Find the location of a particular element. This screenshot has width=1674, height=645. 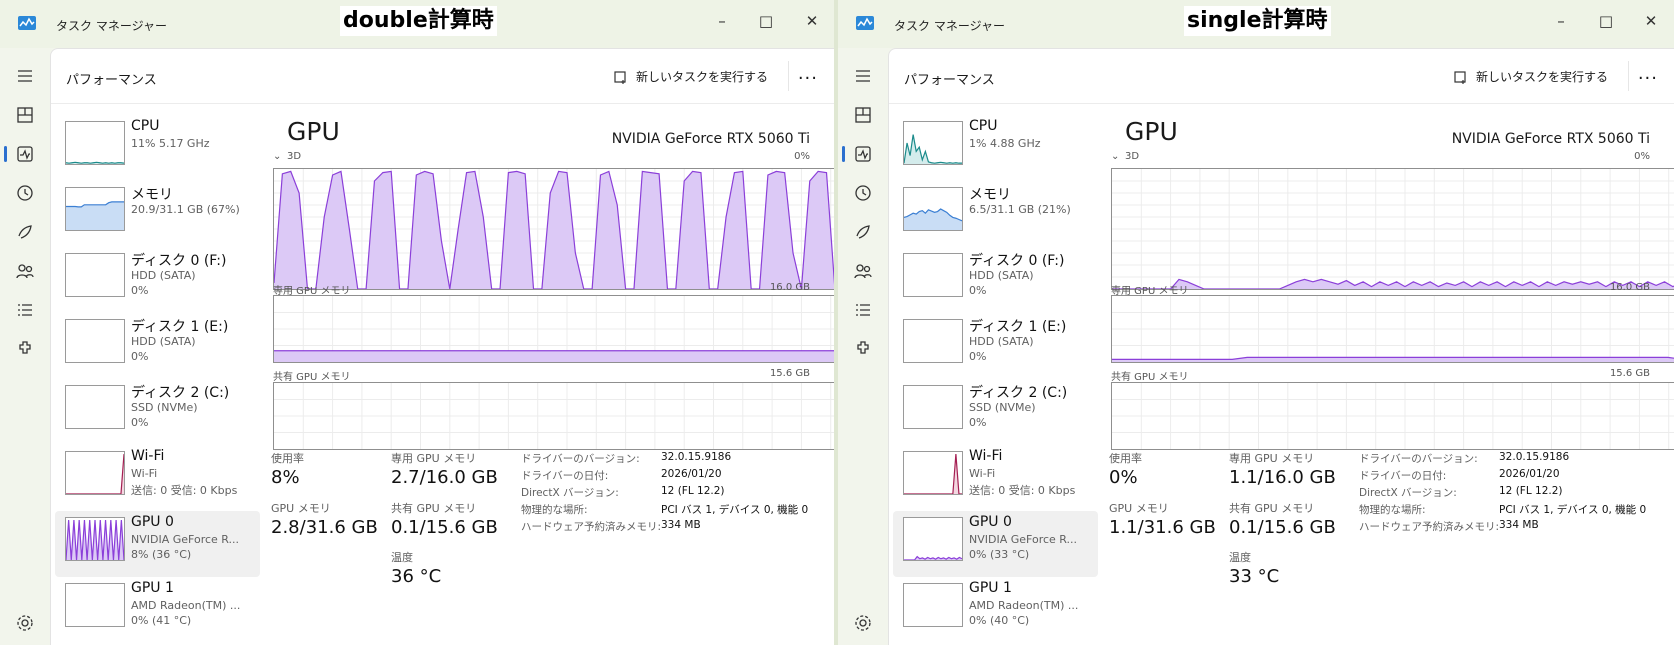

dedicated-memory-series-fill is located at coordinates (554, 356).